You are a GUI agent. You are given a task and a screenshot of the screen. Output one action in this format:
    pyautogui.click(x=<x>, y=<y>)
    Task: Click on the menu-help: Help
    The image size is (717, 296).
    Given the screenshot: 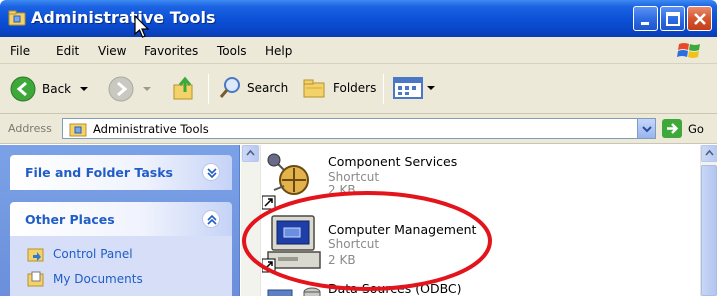 What is the action you would take?
    pyautogui.click(x=278, y=51)
    